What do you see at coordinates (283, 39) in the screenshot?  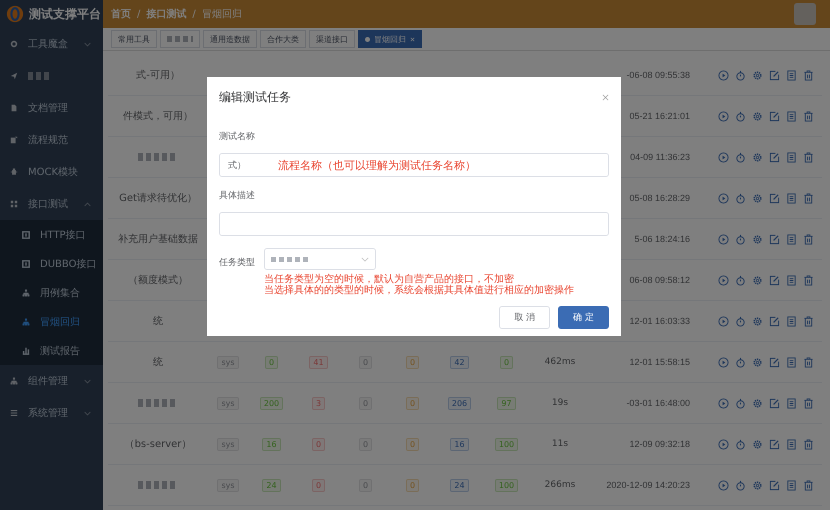 I see `tab: 合作大类` at bounding box center [283, 39].